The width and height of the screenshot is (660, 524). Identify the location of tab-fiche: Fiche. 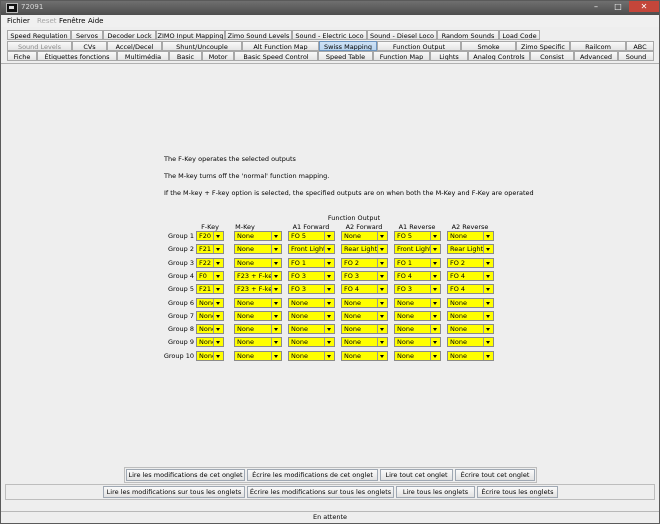
(22, 56).